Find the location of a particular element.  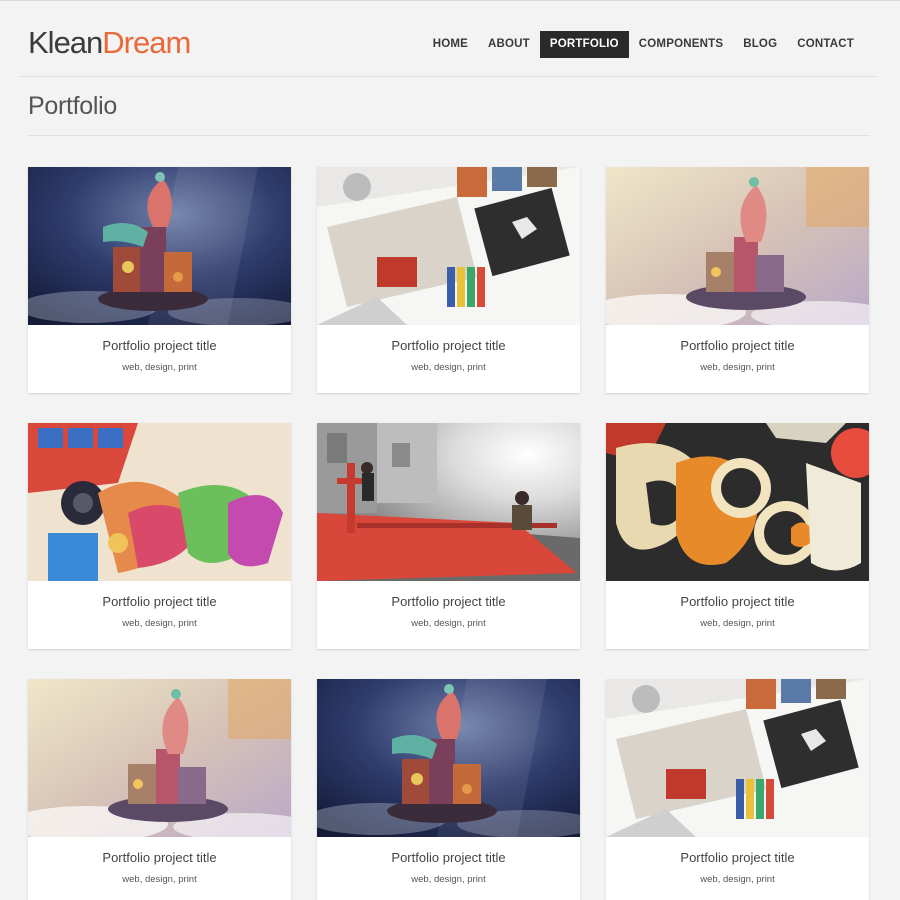

site-logo: KleanDream is located at coordinates (109, 43).